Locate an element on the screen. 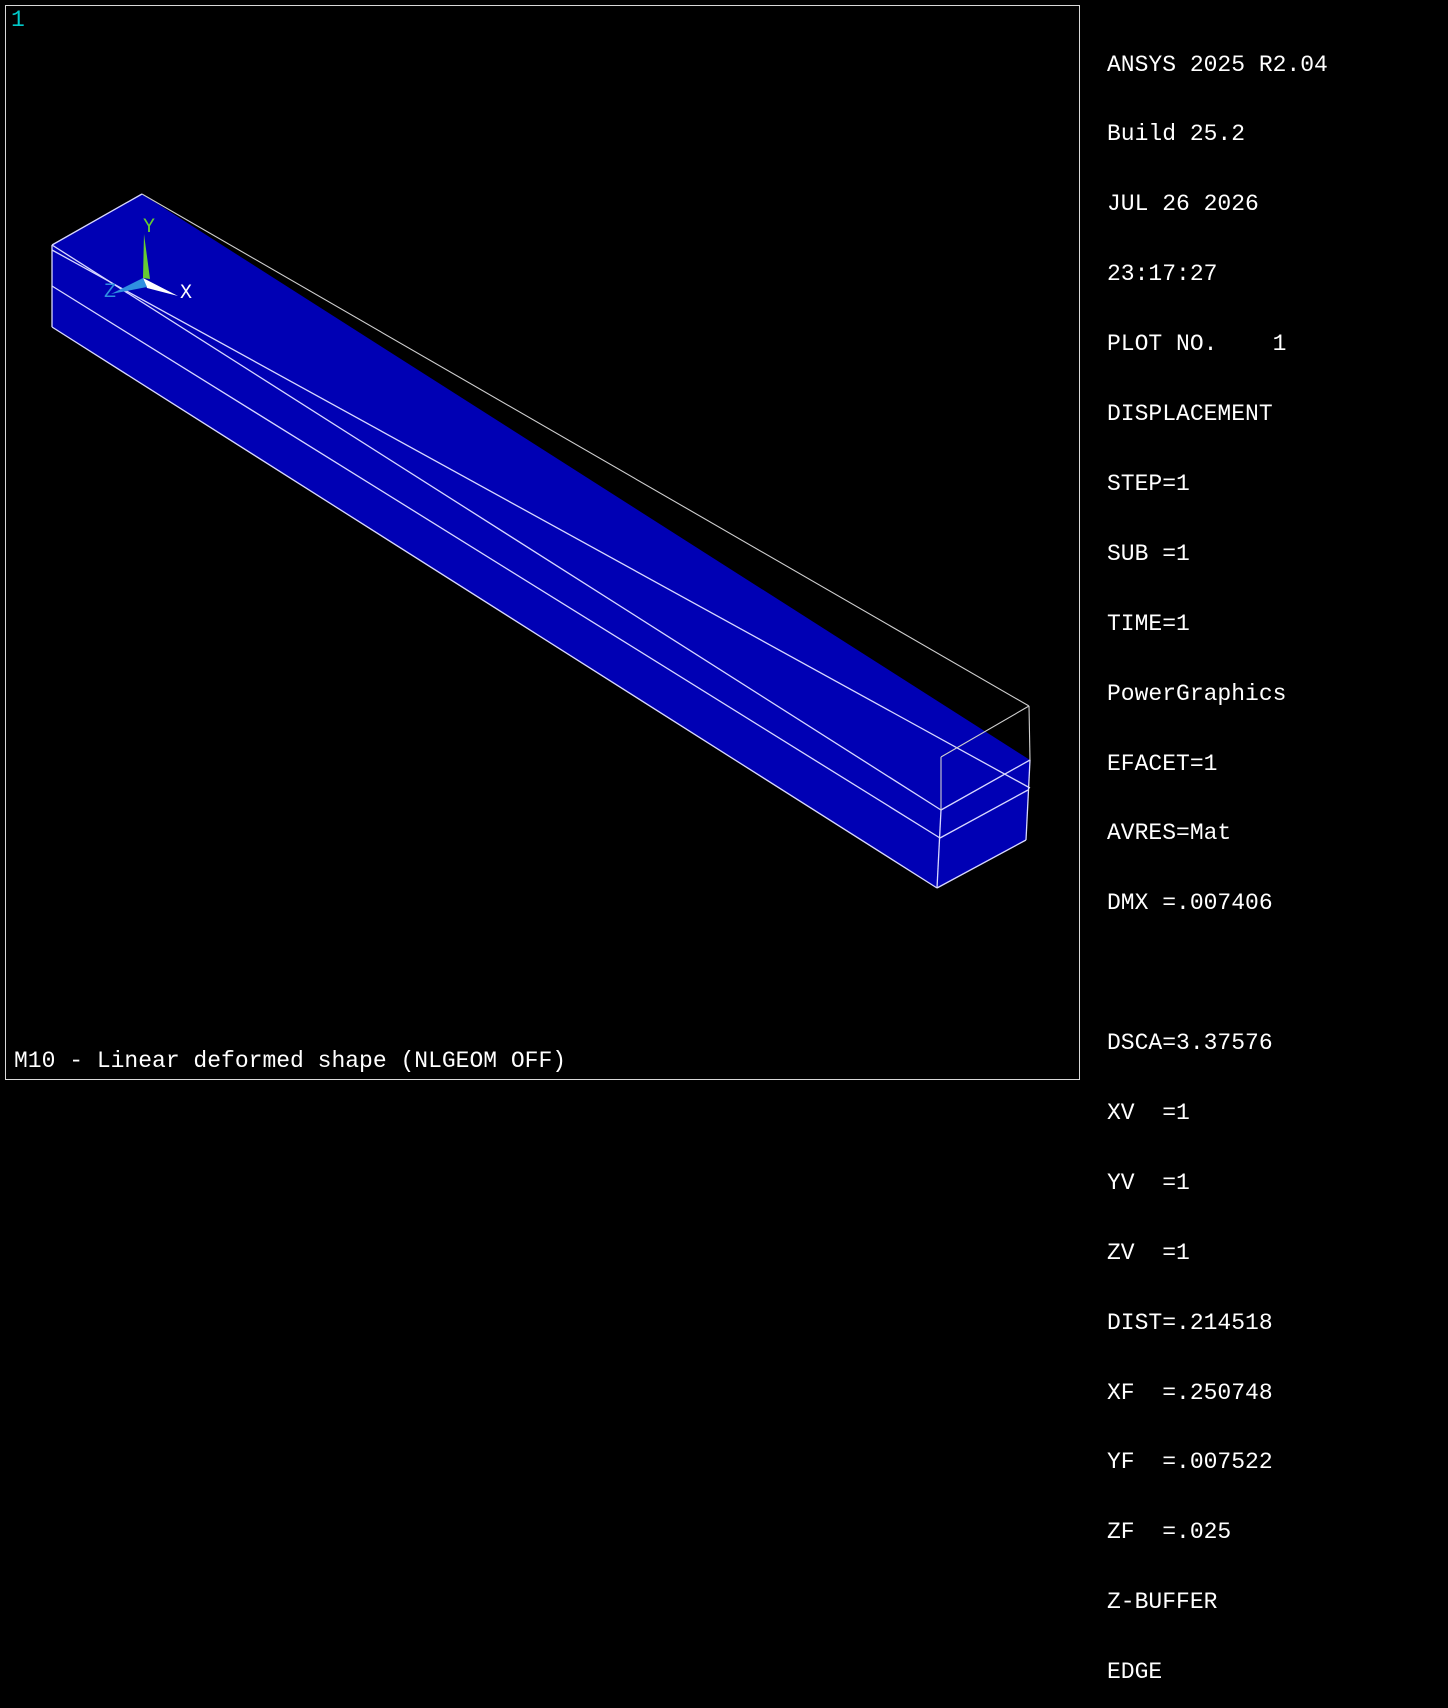  legend-avres: AVRES=Mat is located at coordinates (1169, 833).